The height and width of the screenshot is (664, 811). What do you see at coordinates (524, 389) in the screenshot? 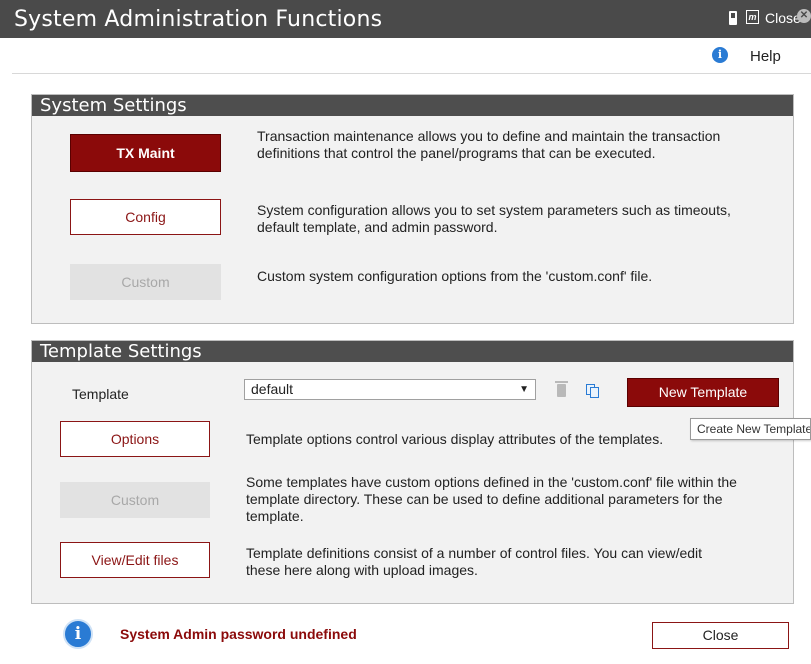
I see `chevron-down-icon: ▼` at bounding box center [524, 389].